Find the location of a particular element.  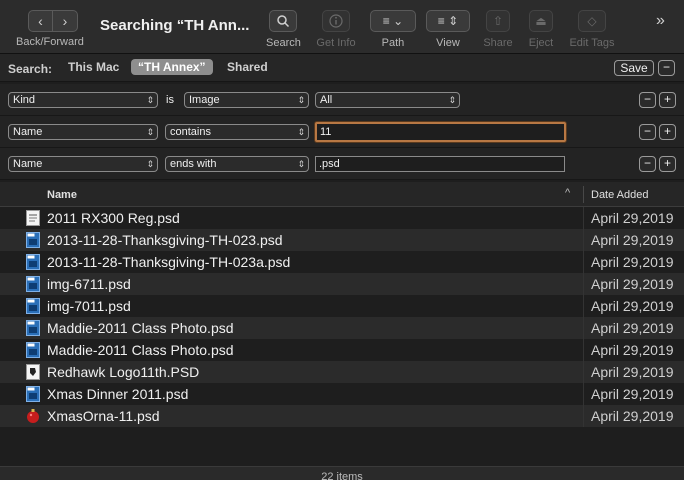

eject-button: ⏏ Eject is located at coordinates (541, 29).